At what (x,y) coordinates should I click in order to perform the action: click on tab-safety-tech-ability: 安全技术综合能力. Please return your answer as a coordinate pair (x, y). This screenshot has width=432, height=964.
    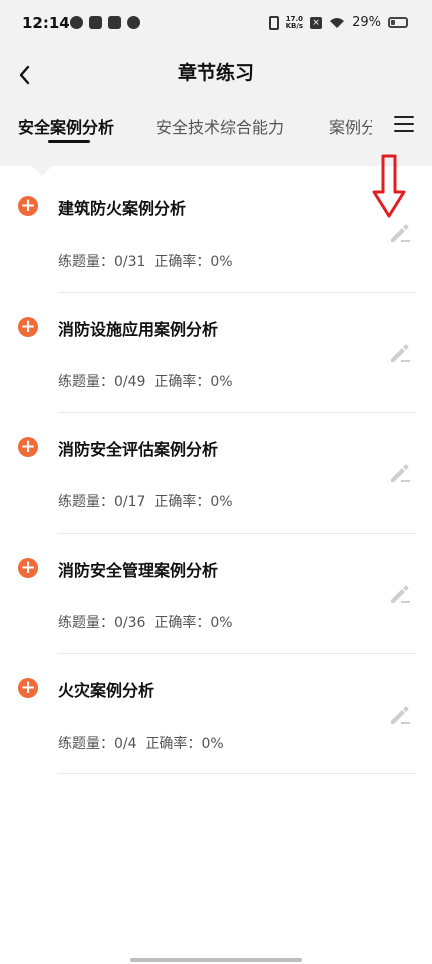
    Looking at the image, I should click on (220, 126).